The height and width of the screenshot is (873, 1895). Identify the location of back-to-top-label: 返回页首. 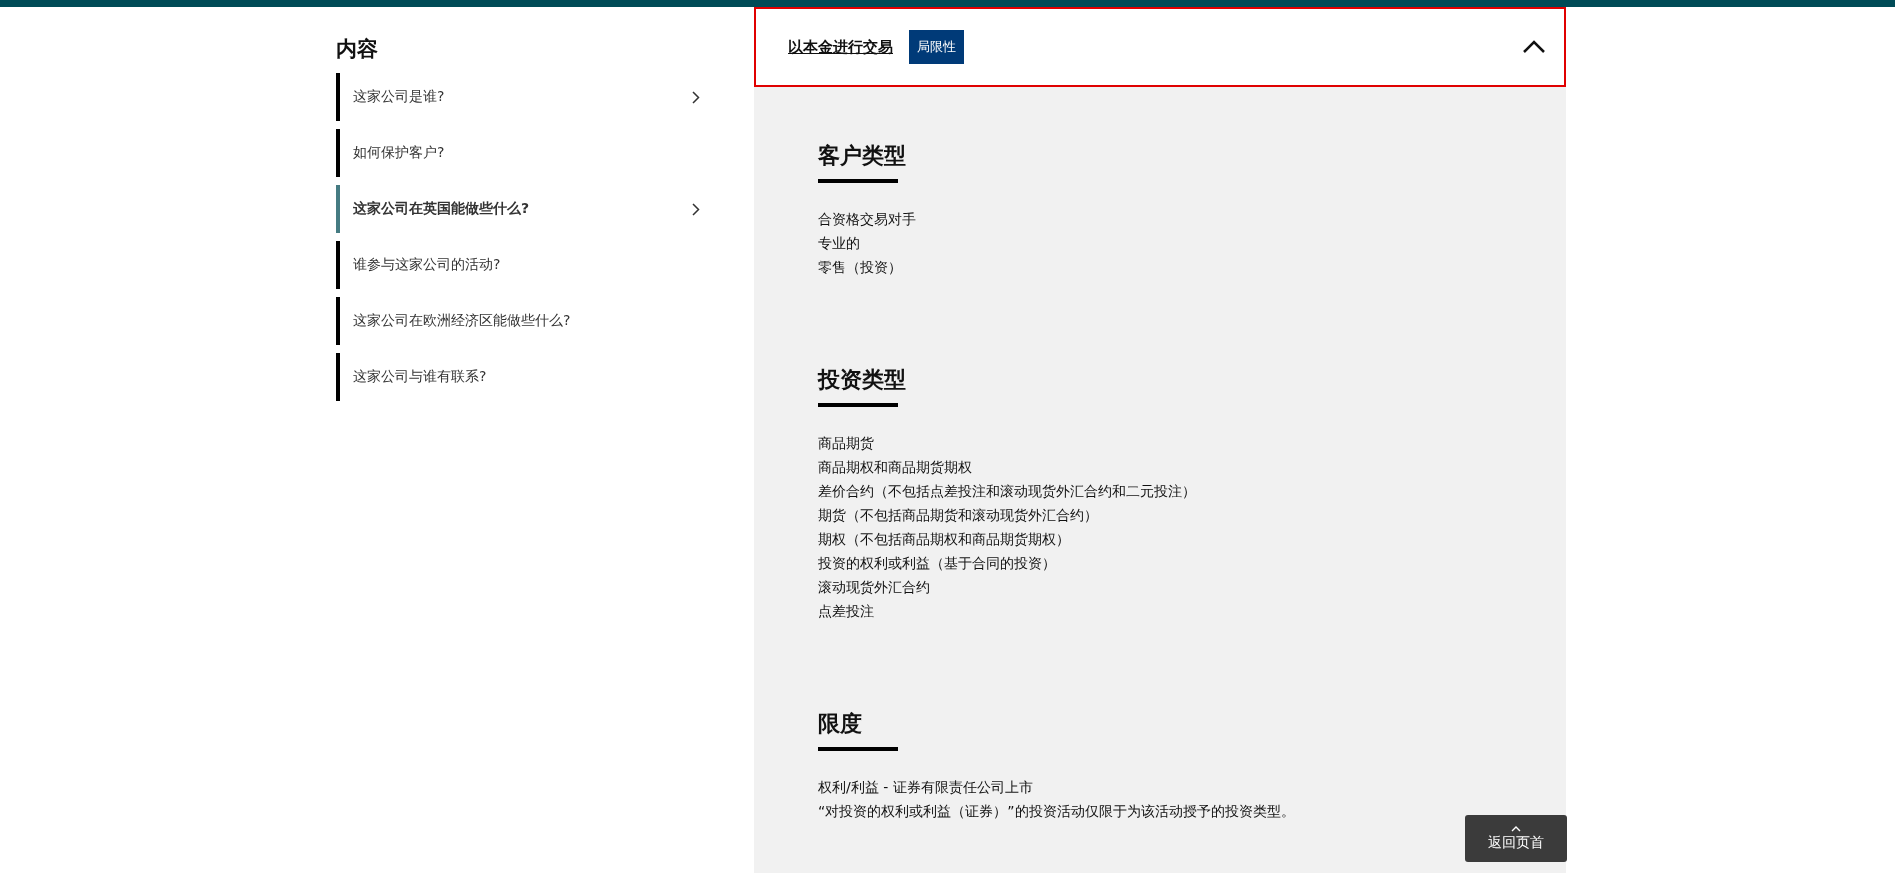
(1516, 842).